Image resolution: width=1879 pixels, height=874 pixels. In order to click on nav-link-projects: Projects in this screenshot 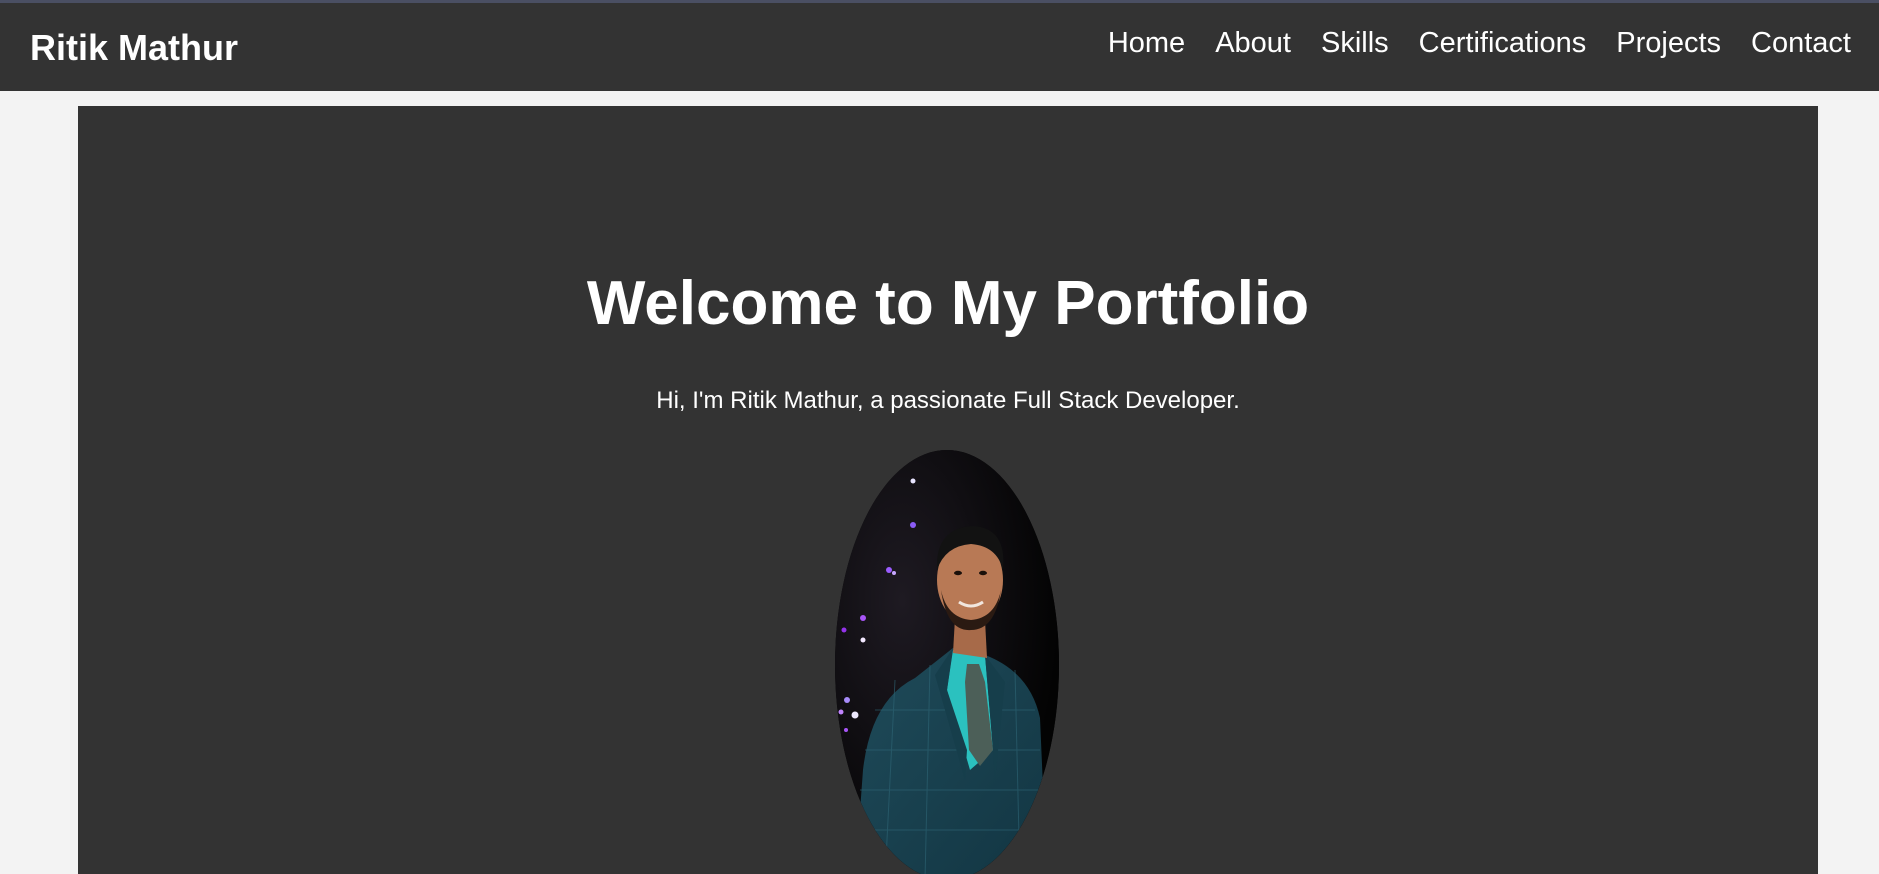, I will do `click(1668, 43)`.